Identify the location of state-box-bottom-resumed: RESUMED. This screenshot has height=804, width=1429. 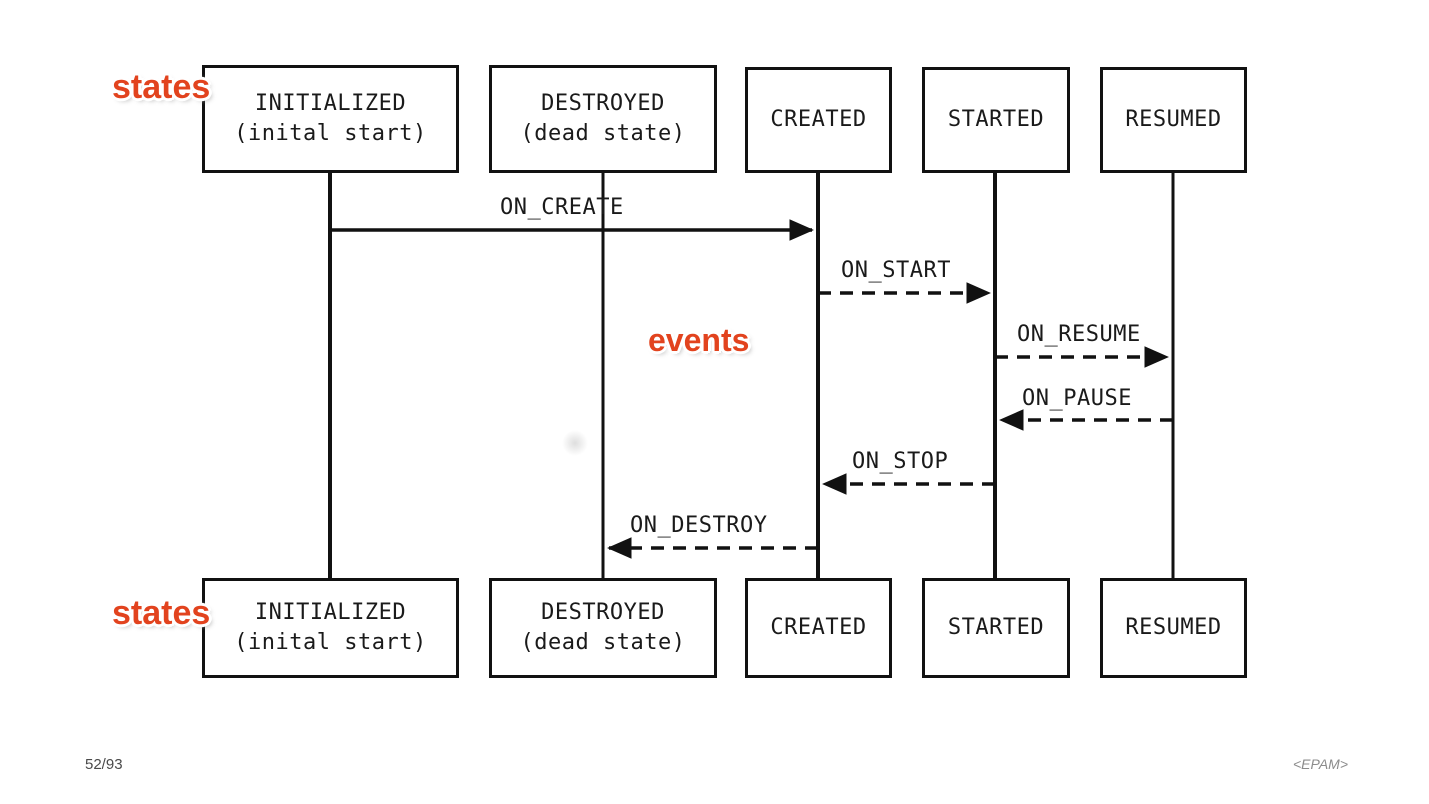
(1173, 628).